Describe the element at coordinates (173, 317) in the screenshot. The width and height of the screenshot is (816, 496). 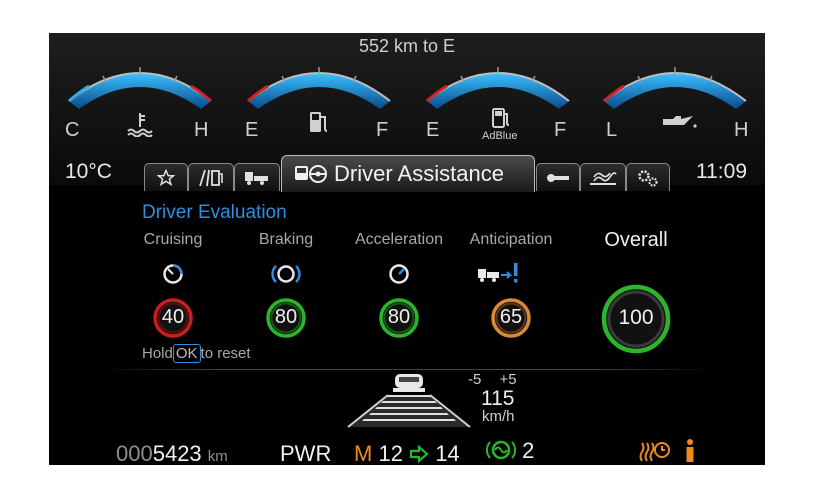
I see `cruising-score: 40` at that location.